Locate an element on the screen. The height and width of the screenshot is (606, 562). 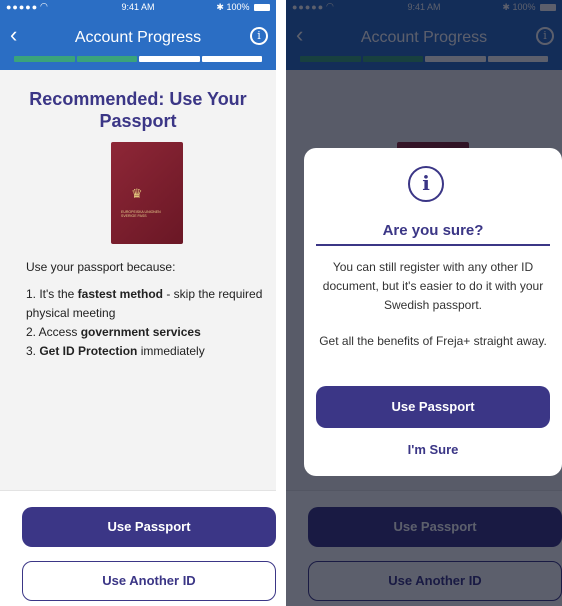
page-title: Account Progress is located at coordinates (138, 37).